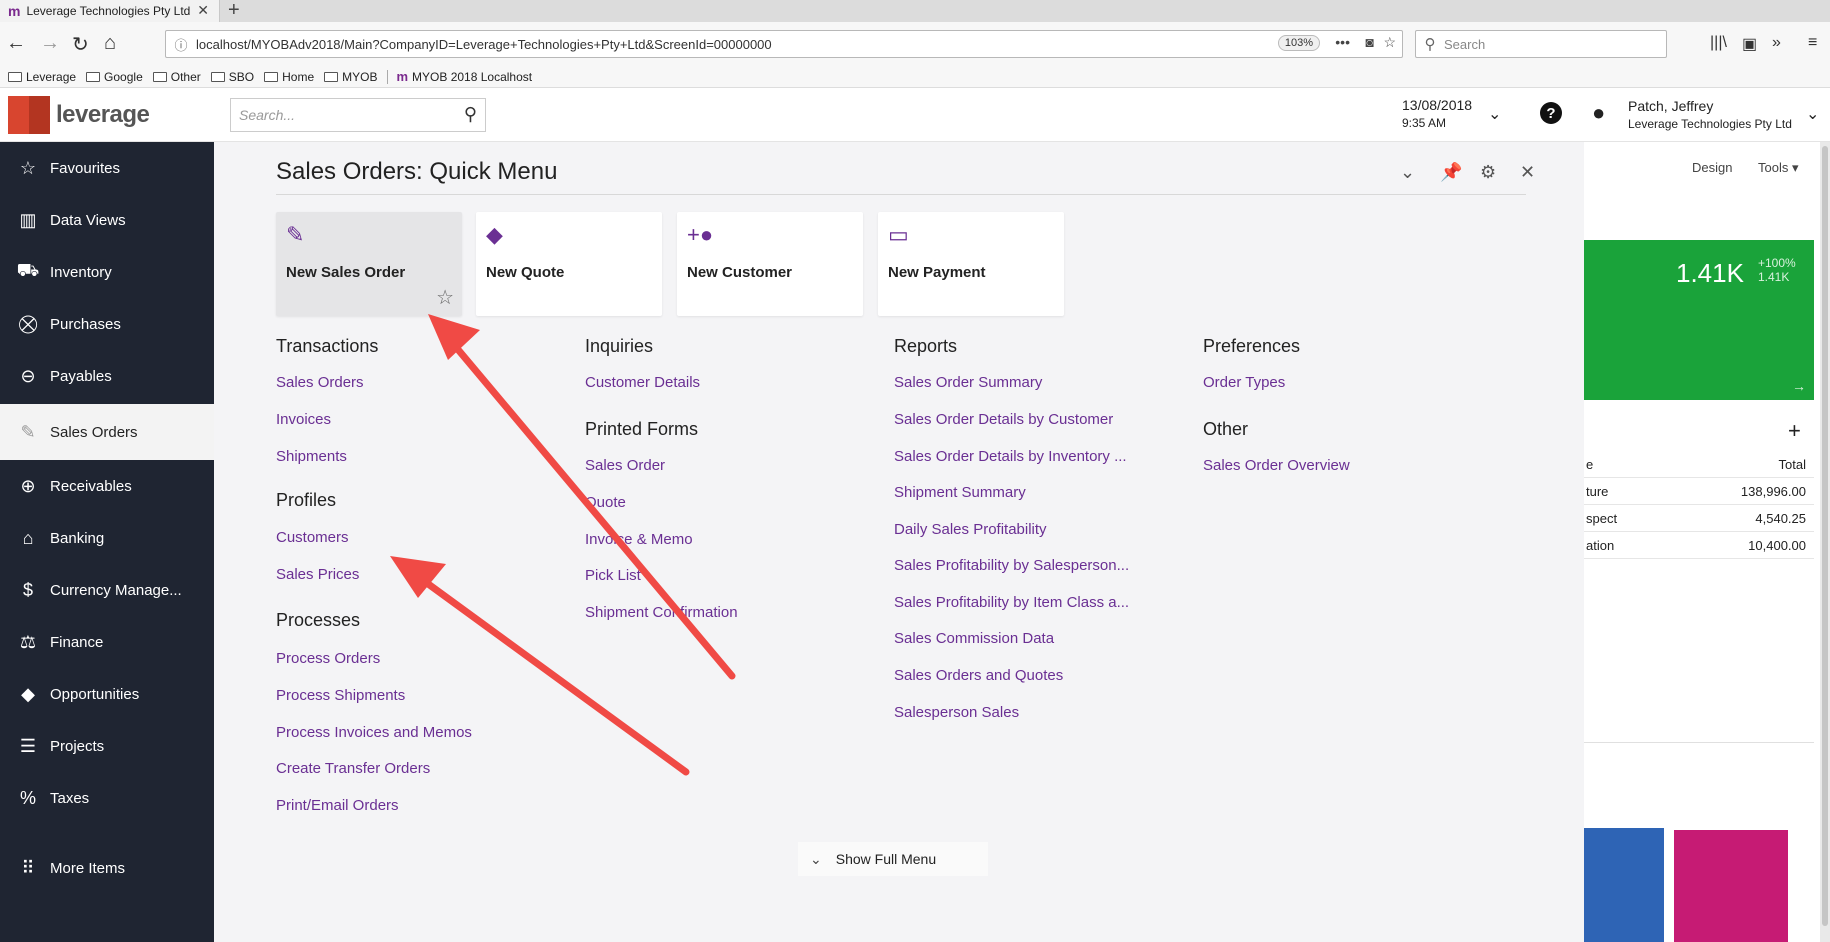  I want to click on link-report-0: Sales Order Summary, so click(968, 382).